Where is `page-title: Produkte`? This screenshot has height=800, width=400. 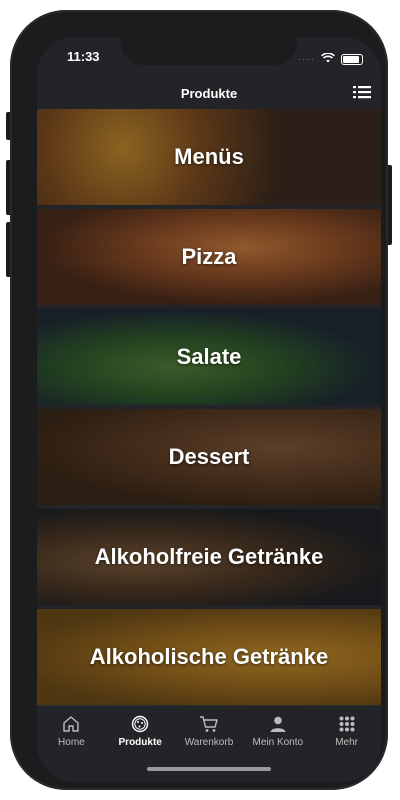 page-title: Produkte is located at coordinates (209, 93).